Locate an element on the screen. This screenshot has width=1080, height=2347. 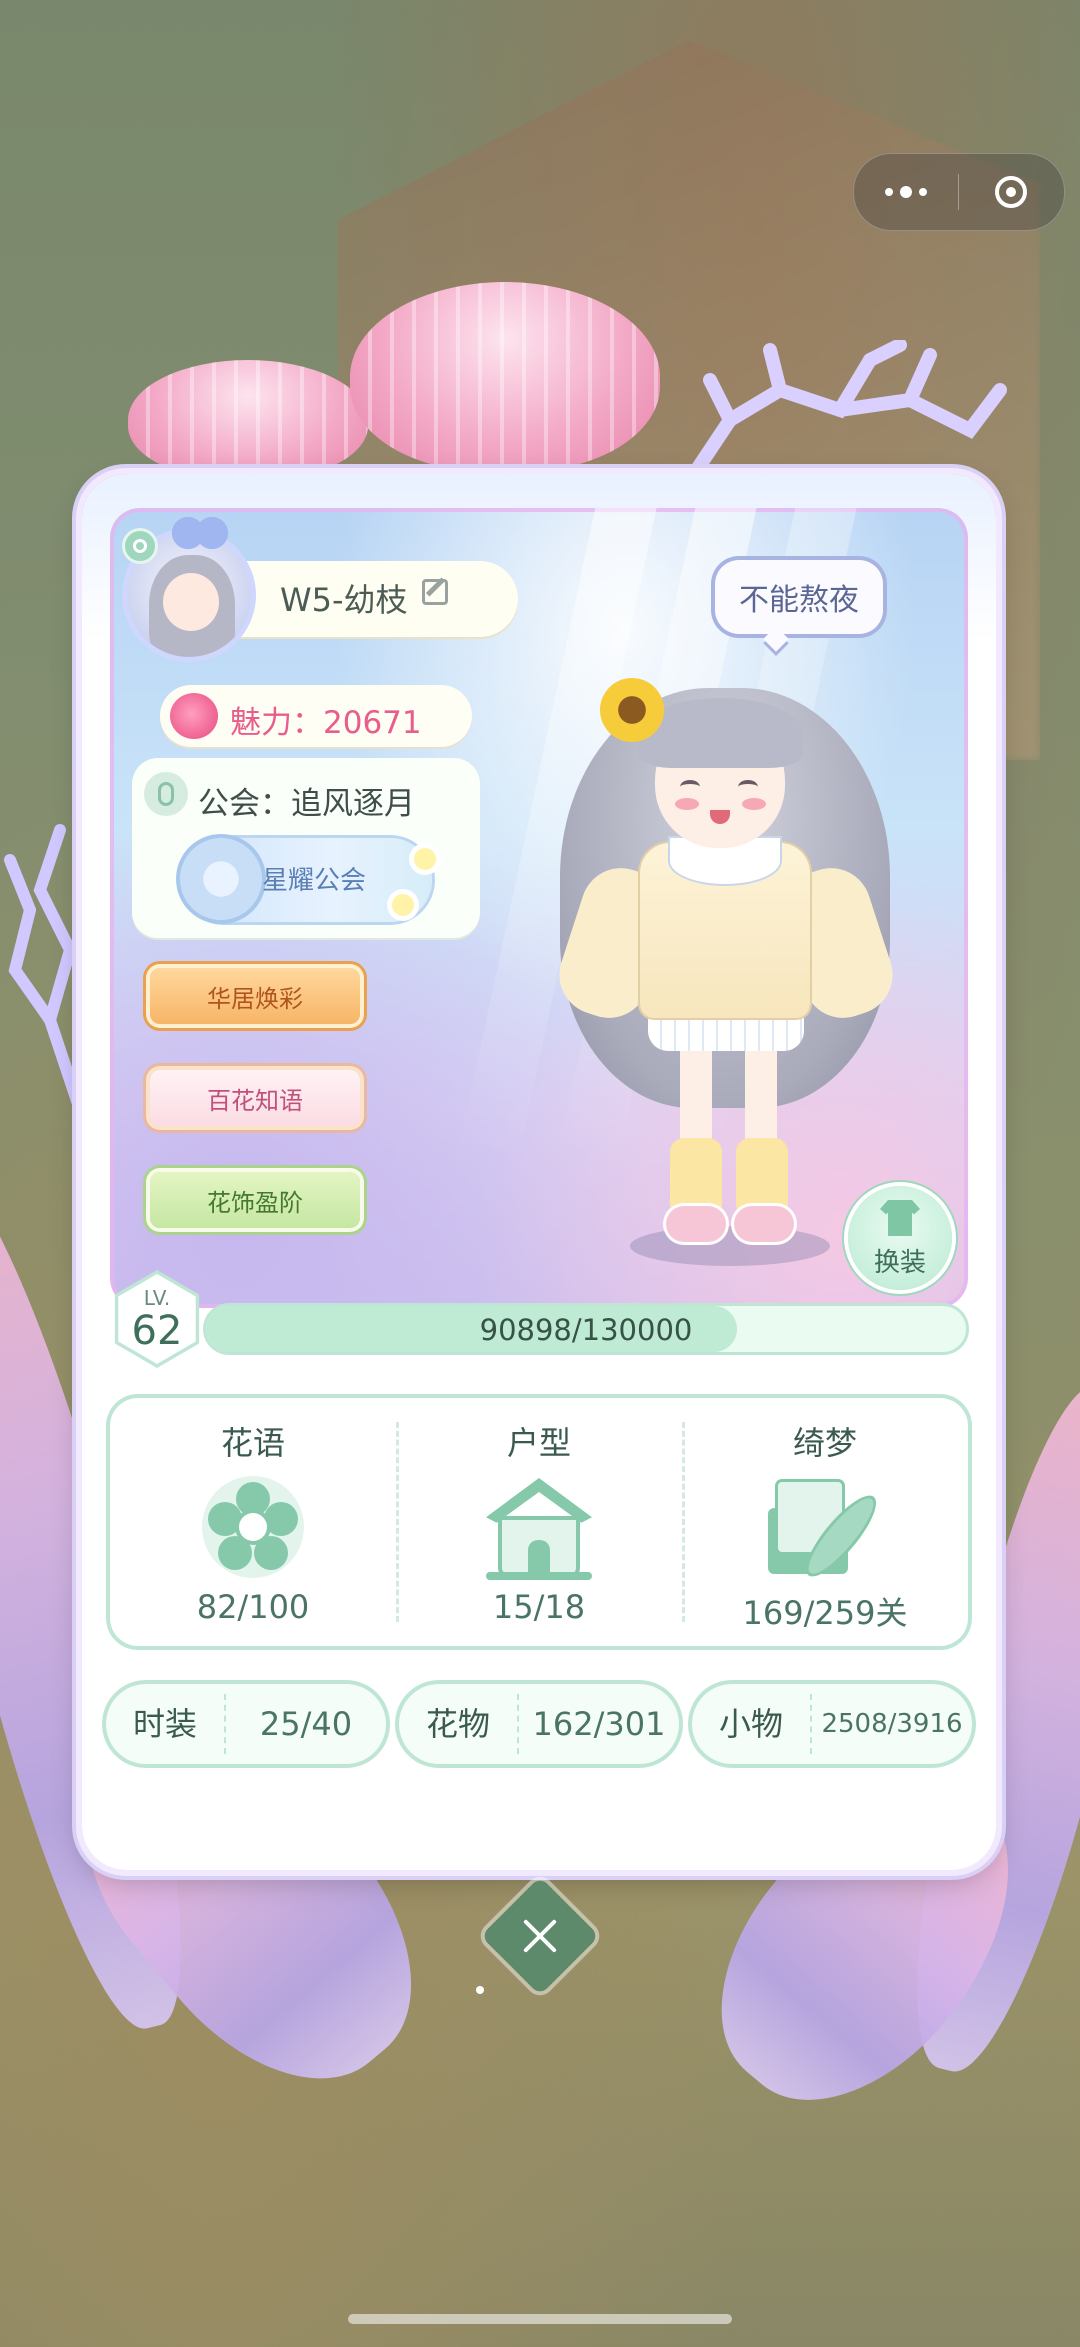
stat-title: 绮梦 is located at coordinates (824, 1443).